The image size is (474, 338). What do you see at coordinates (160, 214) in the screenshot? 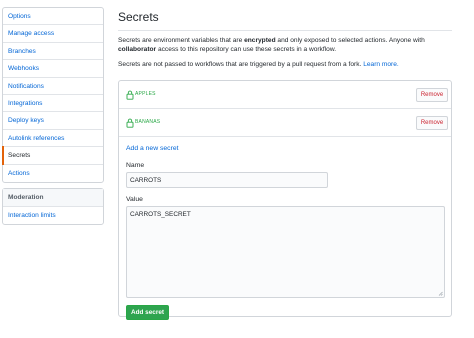
I see `secret-value-text: CARROTS_SECRET` at bounding box center [160, 214].